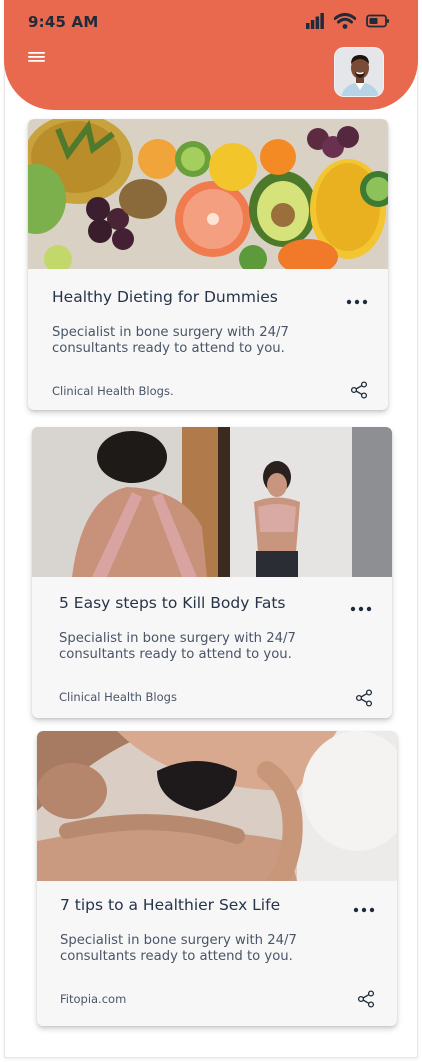 Image resolution: width=422 pixels, height=1062 pixels. What do you see at coordinates (39, 58) in the screenshot?
I see `hamburger-menu-icon` at bounding box center [39, 58].